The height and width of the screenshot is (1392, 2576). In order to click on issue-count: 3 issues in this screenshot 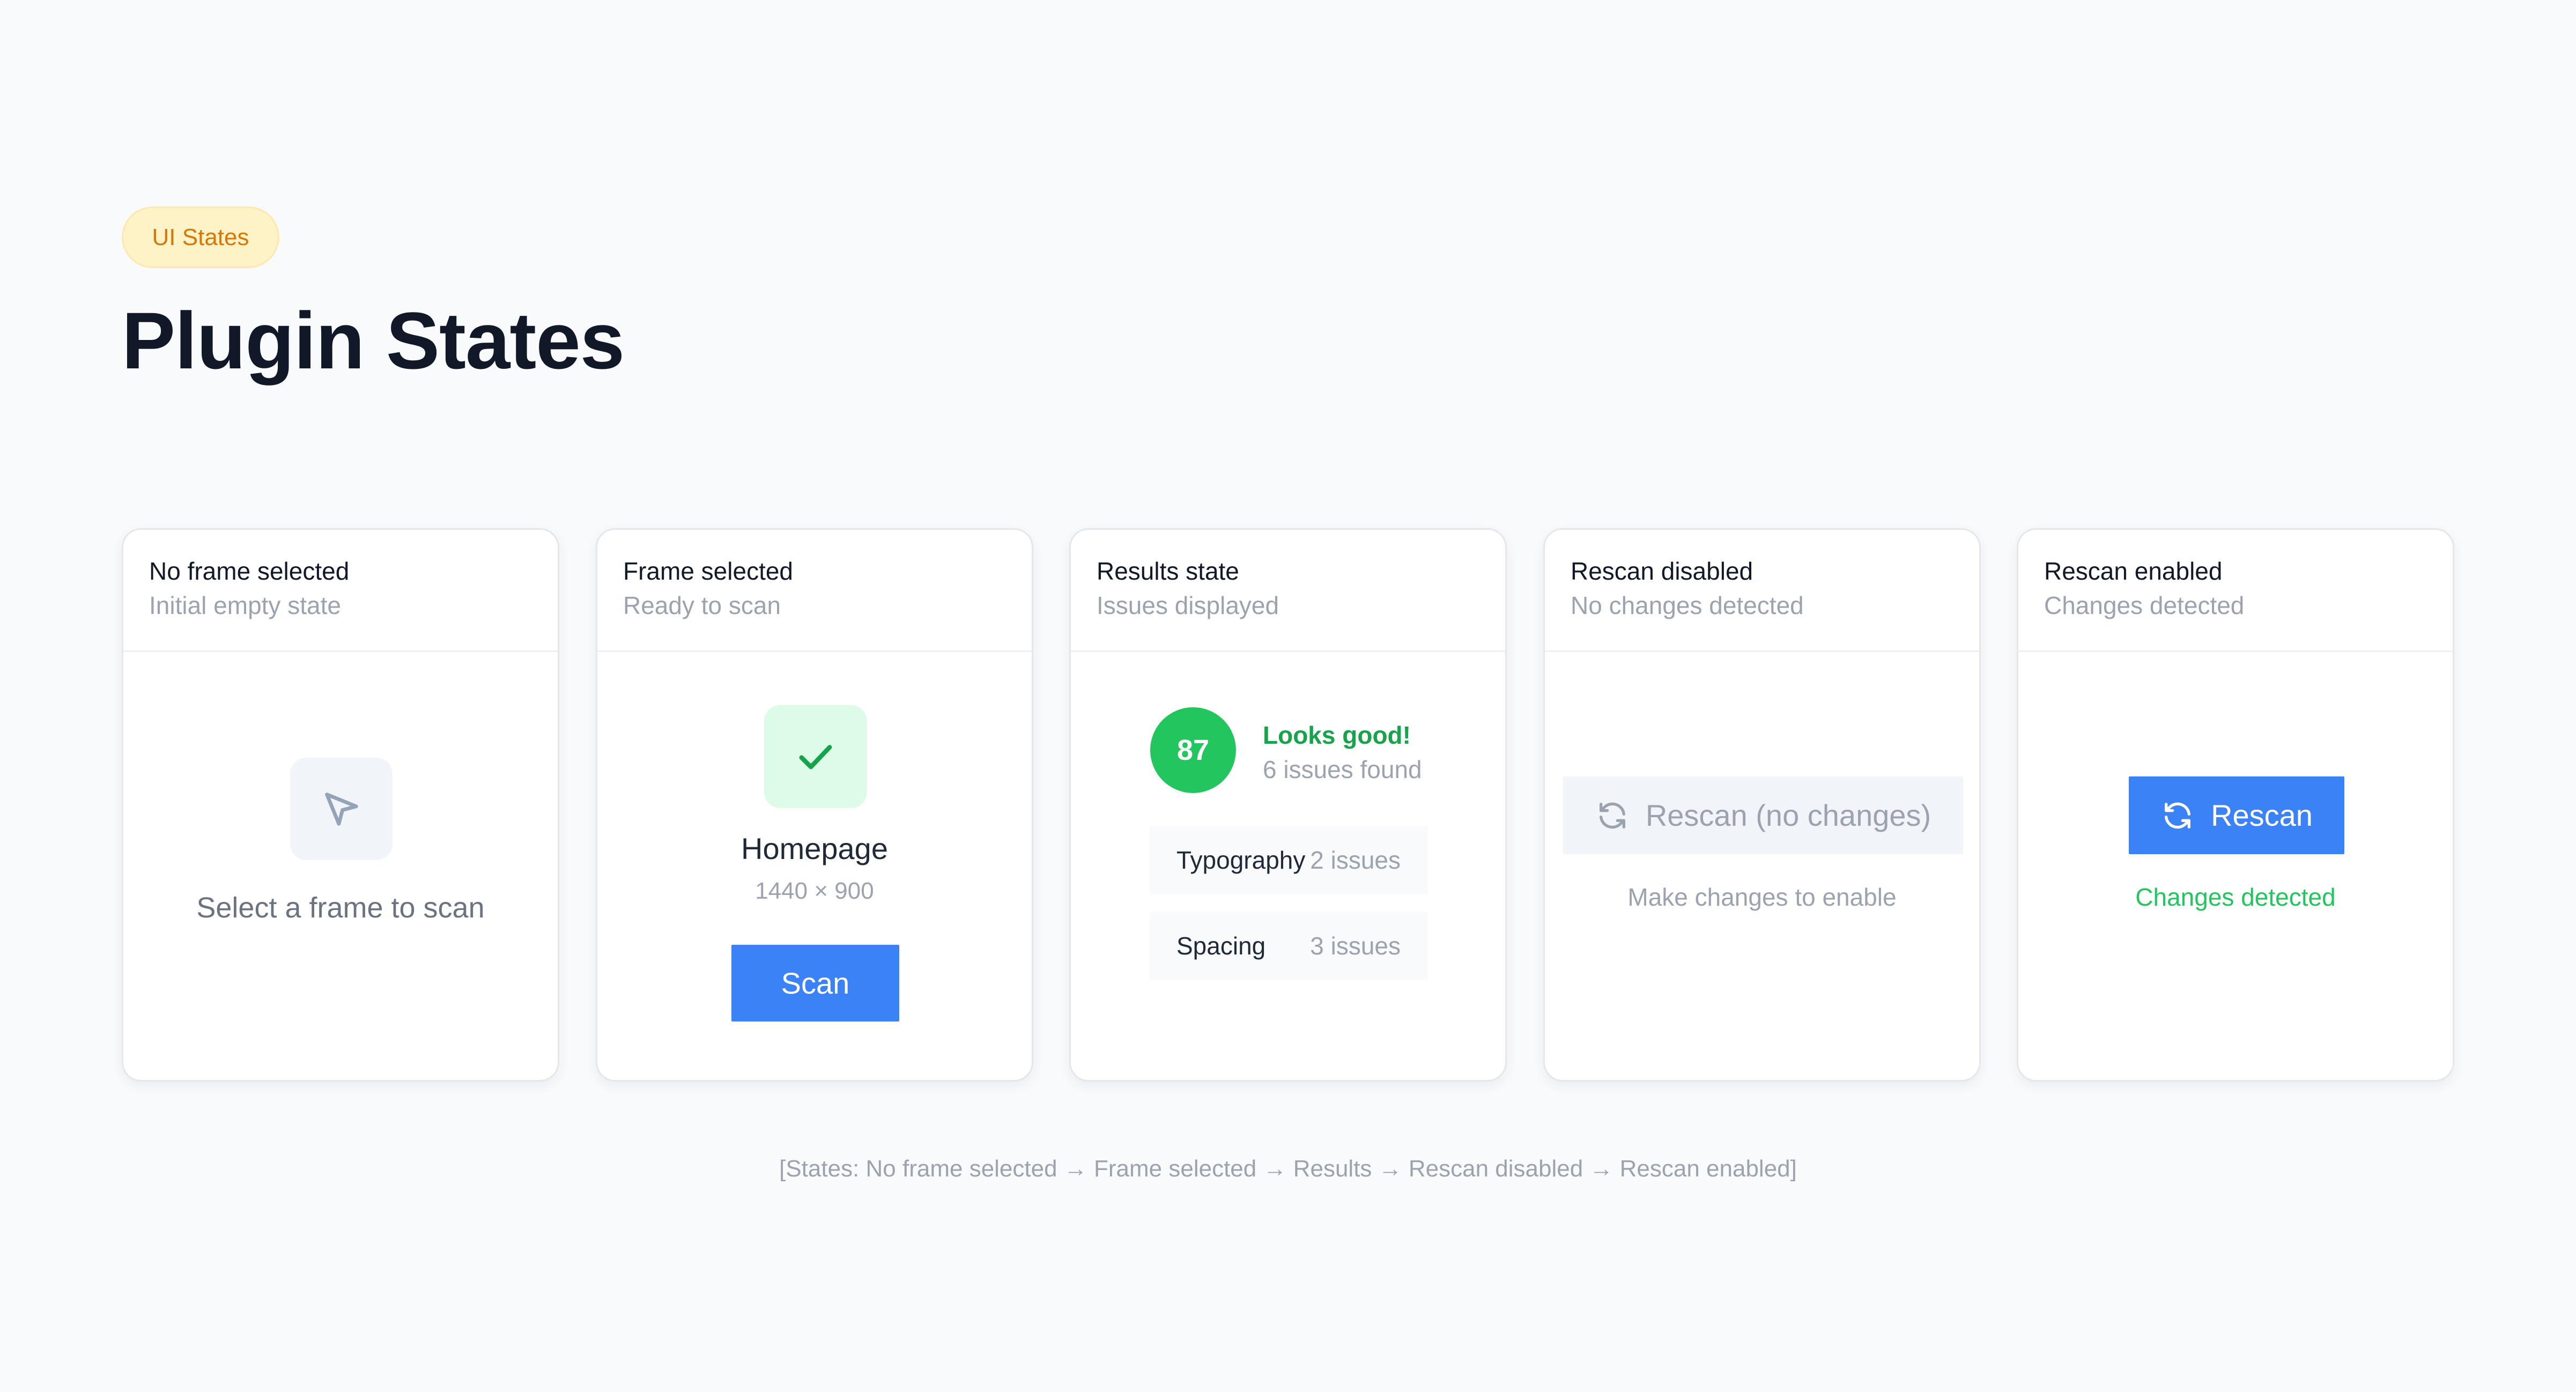, I will do `click(1355, 946)`.